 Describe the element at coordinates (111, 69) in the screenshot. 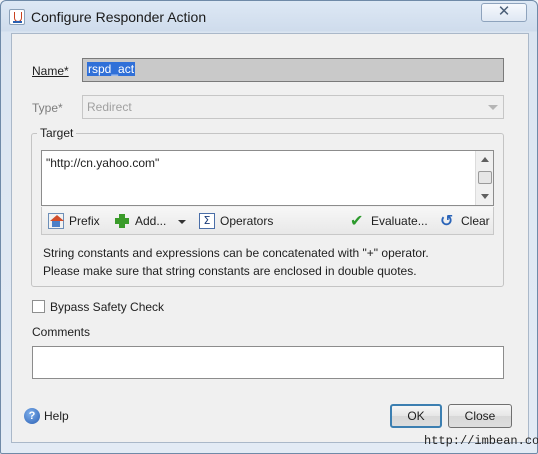

I see `name-input-value: rspd_act` at that location.